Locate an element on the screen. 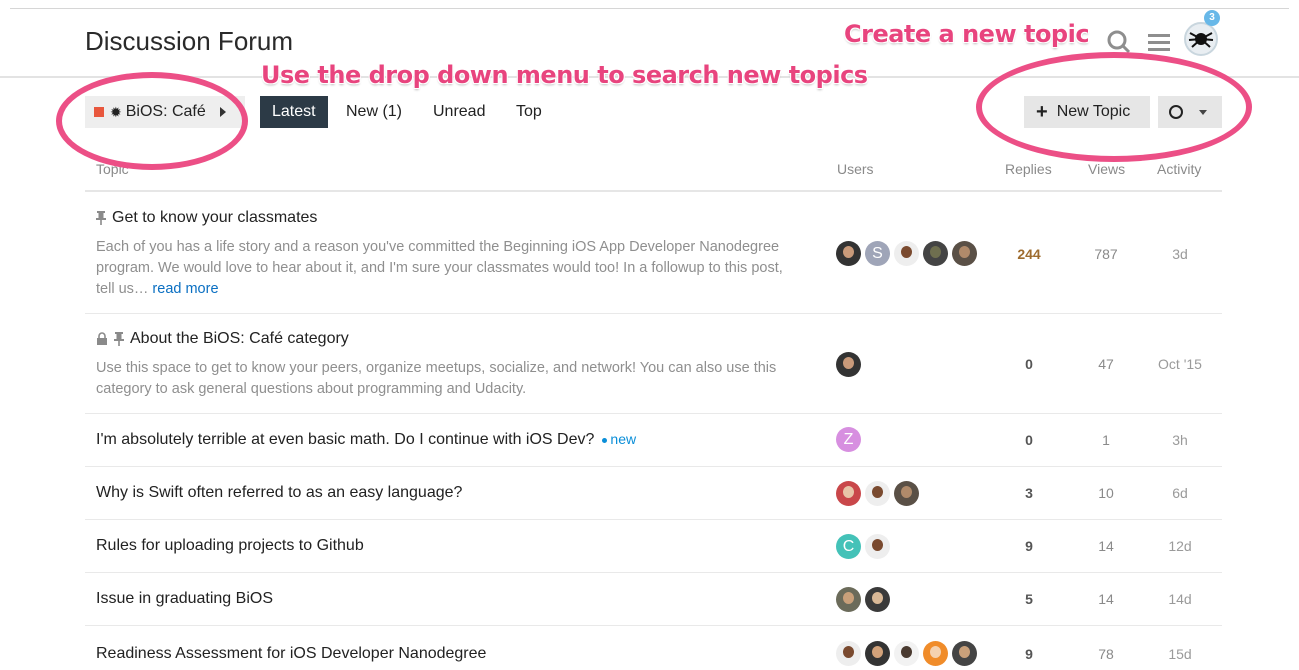 This screenshot has height=670, width=1299. avatar: Z is located at coordinates (848, 439).